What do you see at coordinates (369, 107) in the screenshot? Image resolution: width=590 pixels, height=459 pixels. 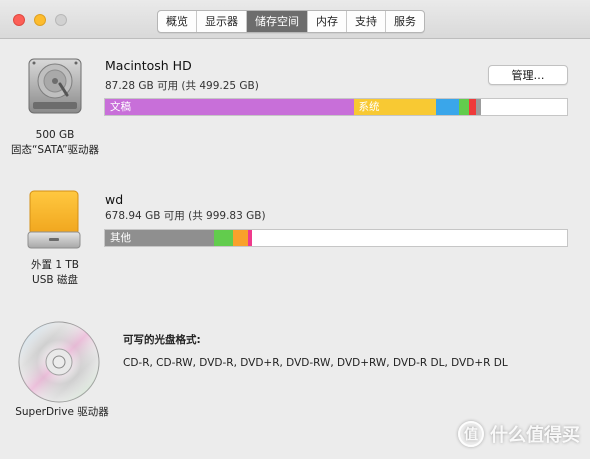 I see `usage-segment-label: 系统` at bounding box center [369, 107].